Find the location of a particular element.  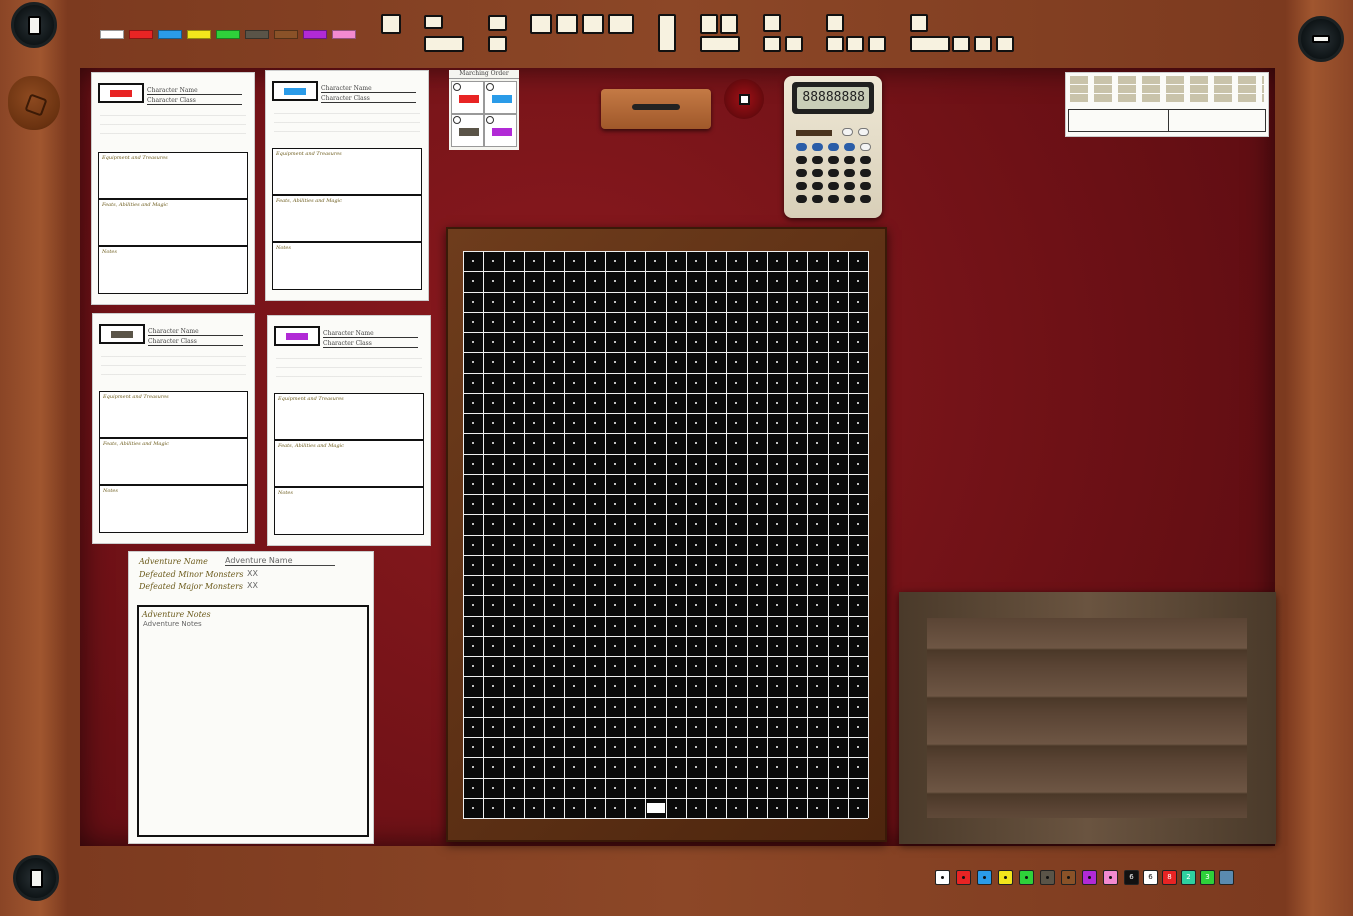

card-stand is located at coordinates (656, 109).